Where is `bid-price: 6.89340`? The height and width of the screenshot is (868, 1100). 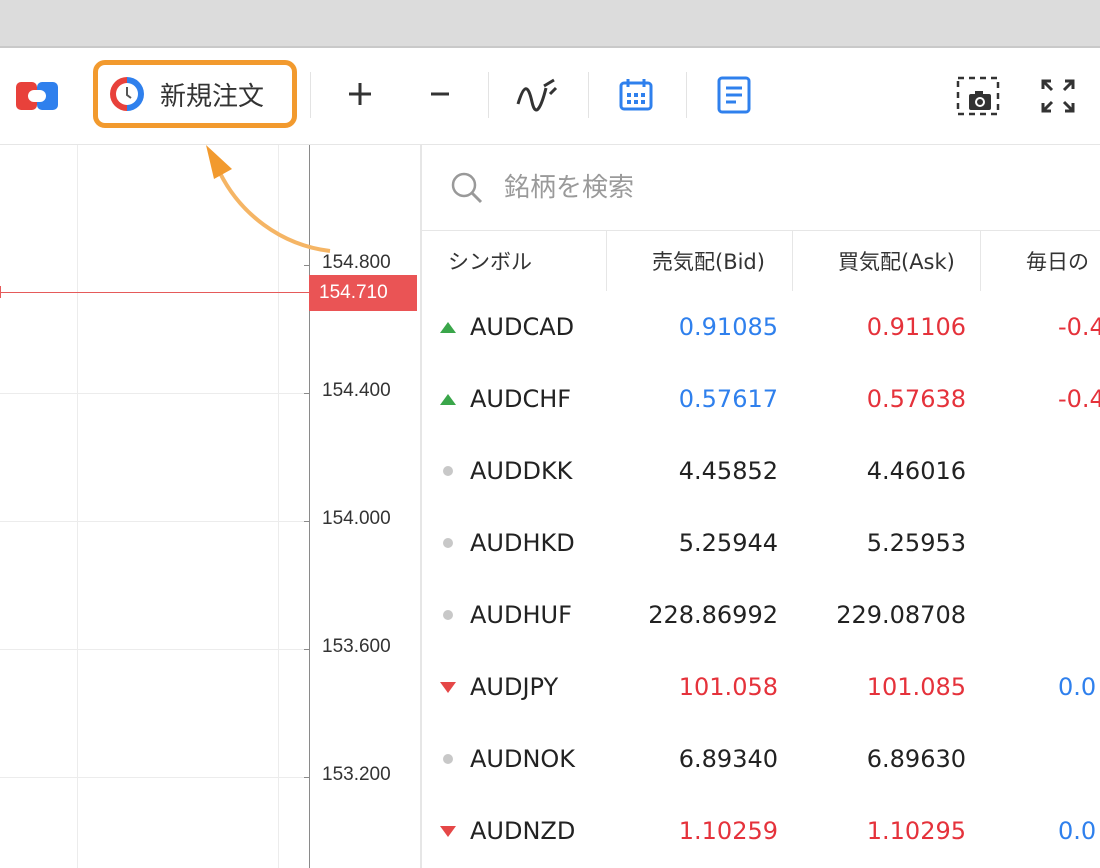 bid-price: 6.89340 is located at coordinates (728, 759).